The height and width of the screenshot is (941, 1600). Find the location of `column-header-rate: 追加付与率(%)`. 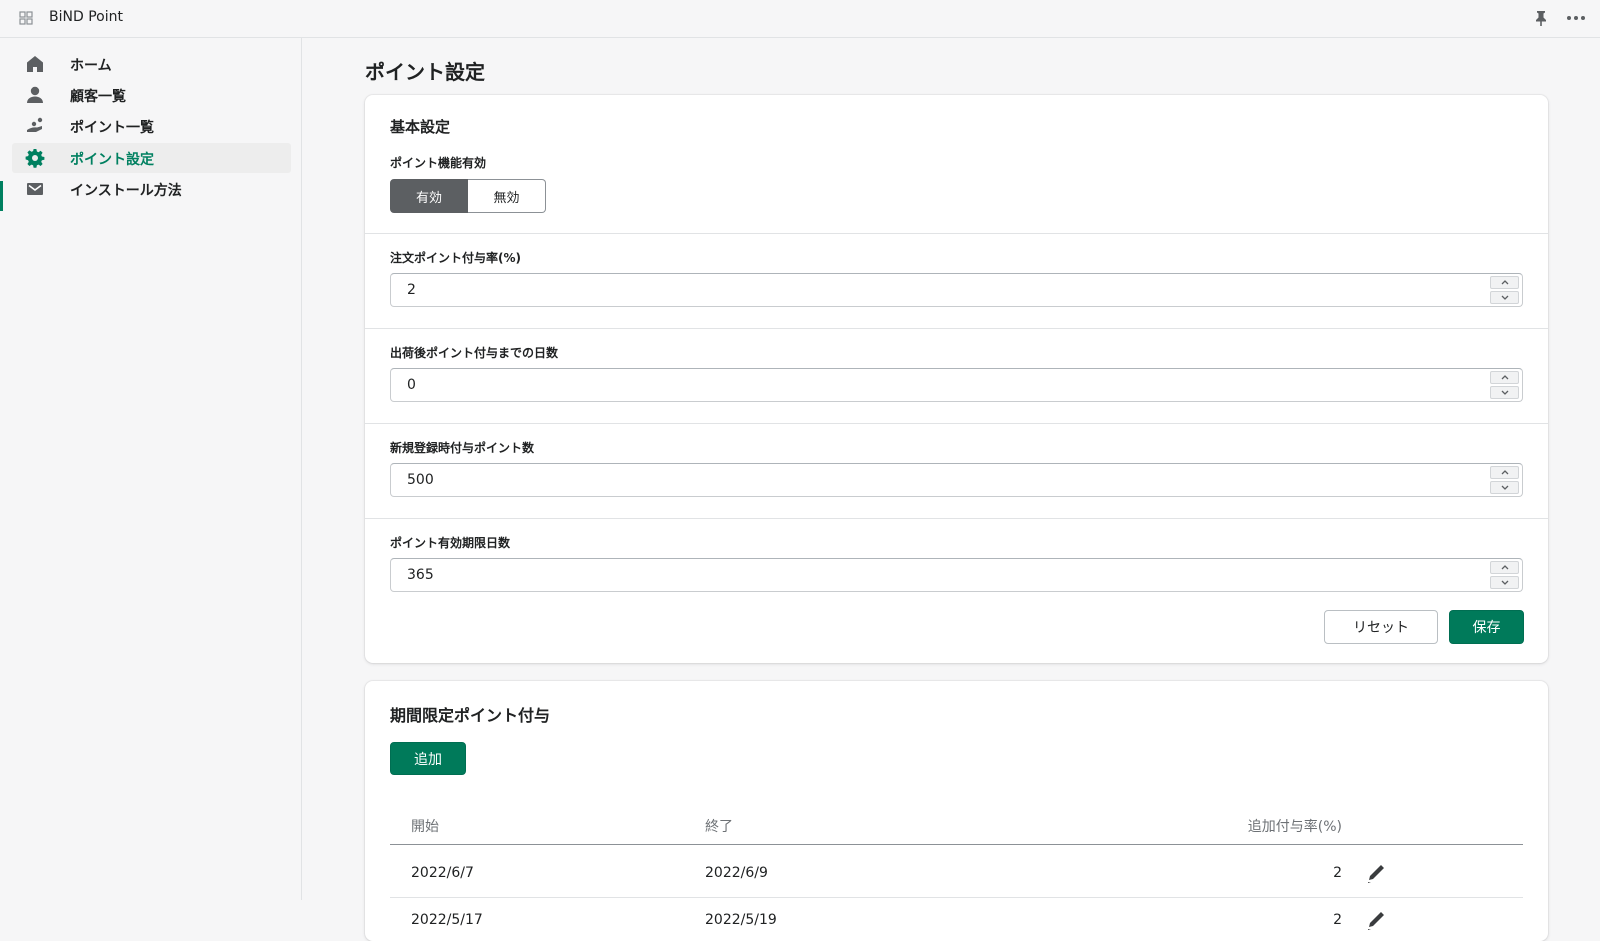

column-header-rate: 追加付与率(%) is located at coordinates (1294, 827).